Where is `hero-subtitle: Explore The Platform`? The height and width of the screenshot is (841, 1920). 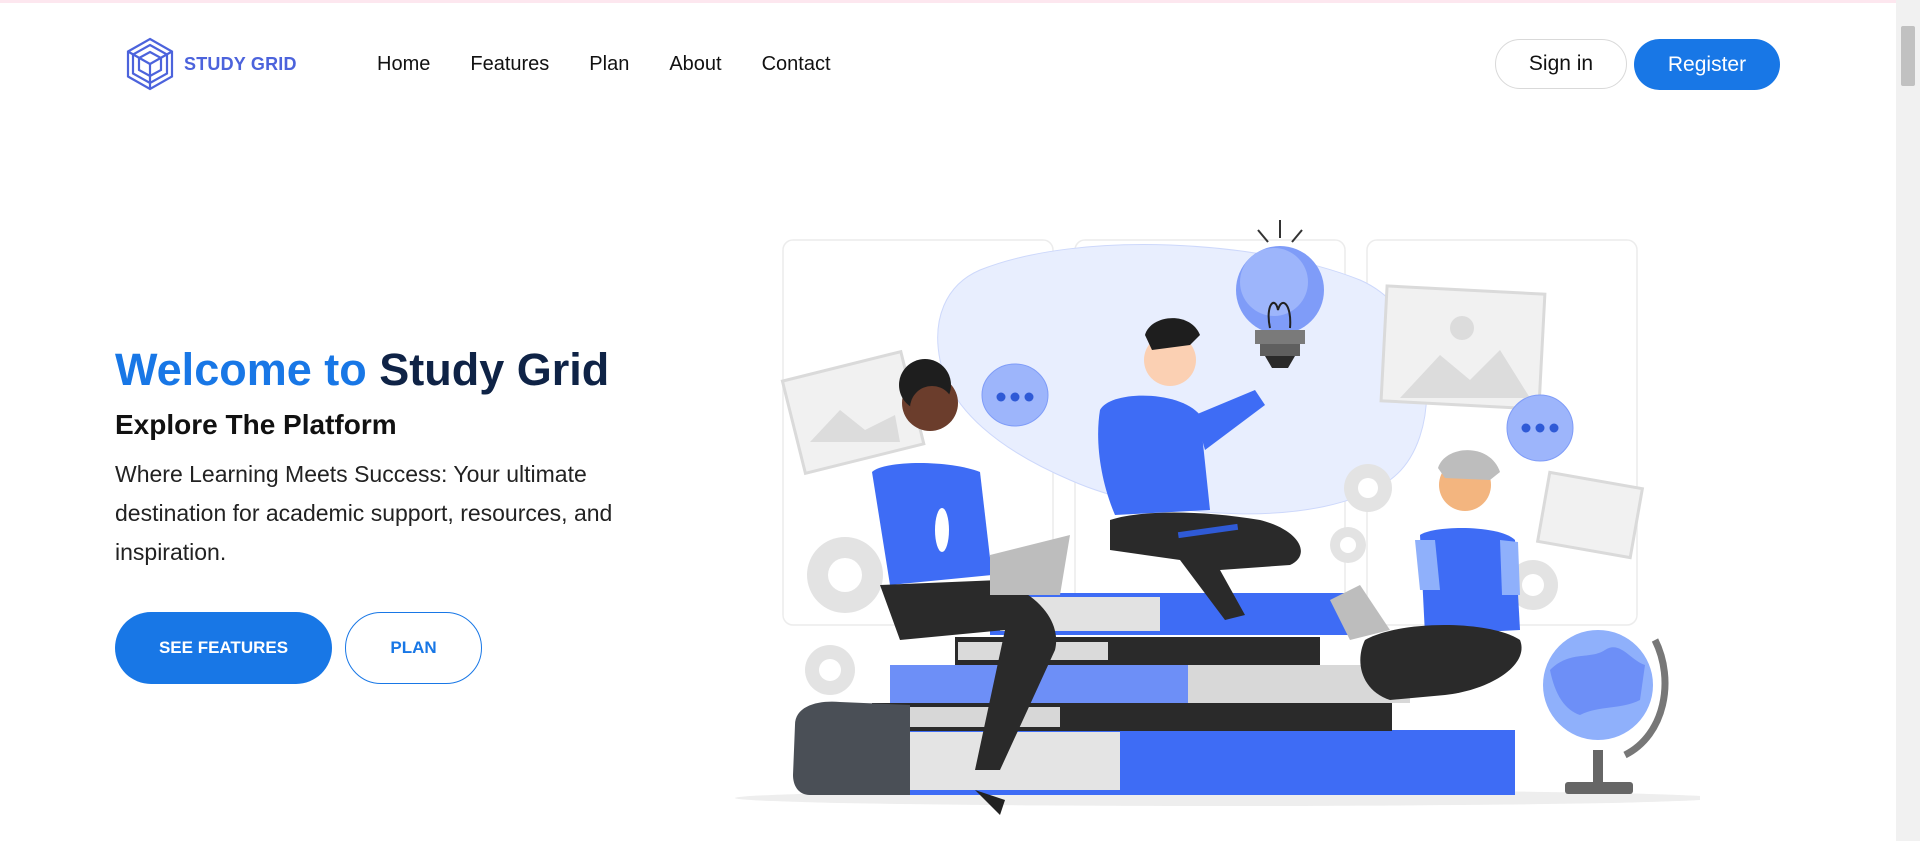 hero-subtitle: Explore The Platform is located at coordinates (256, 424).